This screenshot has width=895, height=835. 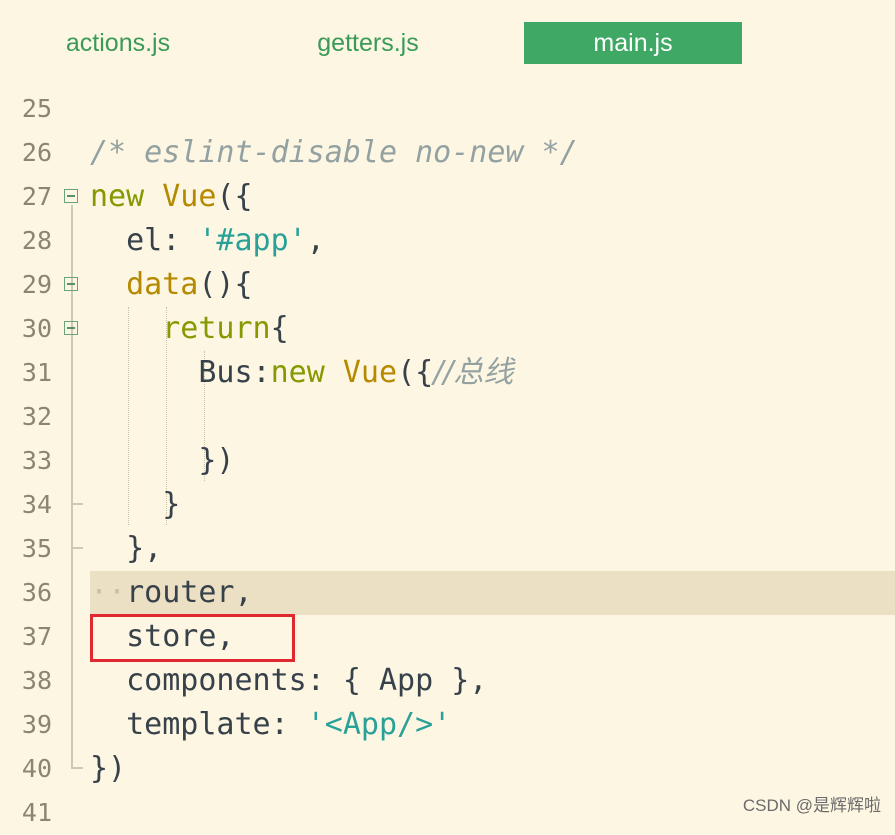 I want to click on line-number: 36, so click(x=36, y=592).